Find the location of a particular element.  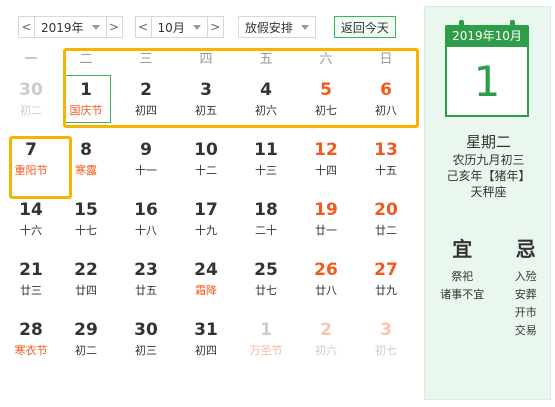

day-number: 19 is located at coordinates (326, 210).